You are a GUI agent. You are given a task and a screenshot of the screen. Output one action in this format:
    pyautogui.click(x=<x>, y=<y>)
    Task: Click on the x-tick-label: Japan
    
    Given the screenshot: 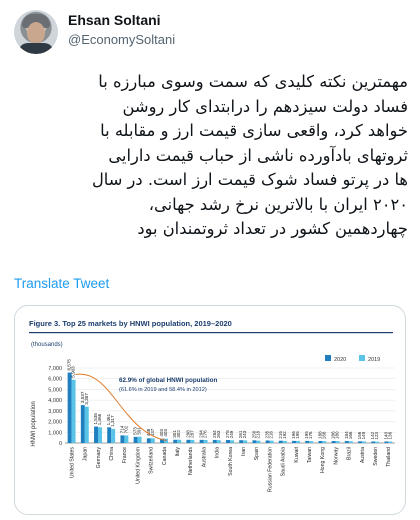 What is the action you would take?
    pyautogui.click(x=86, y=454)
    